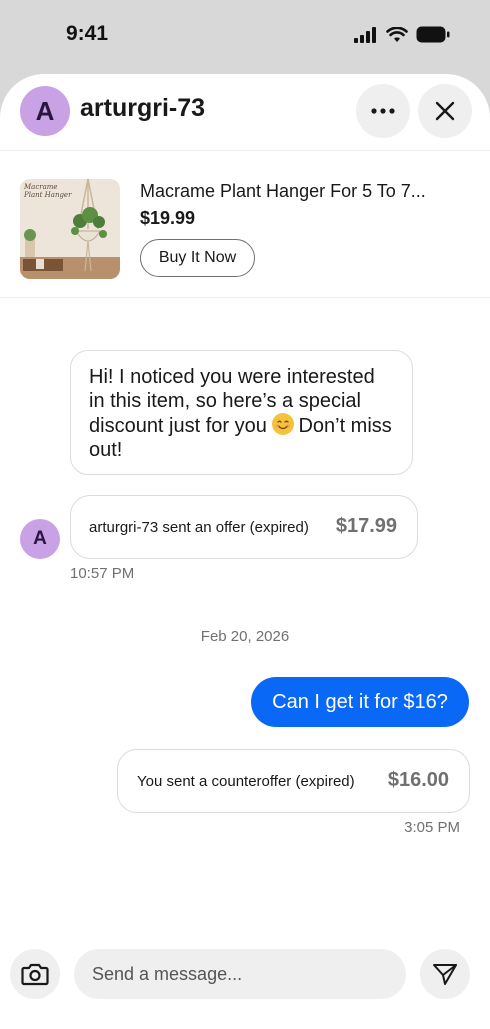  What do you see at coordinates (87, 33) in the screenshot?
I see `status-time: 9:41` at bounding box center [87, 33].